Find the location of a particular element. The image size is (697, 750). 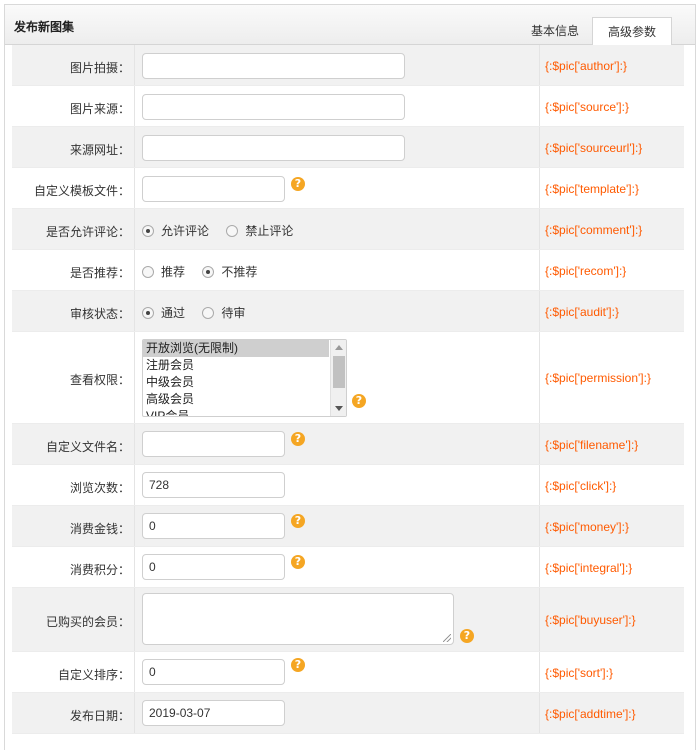

buyuser-textarea is located at coordinates (298, 619).